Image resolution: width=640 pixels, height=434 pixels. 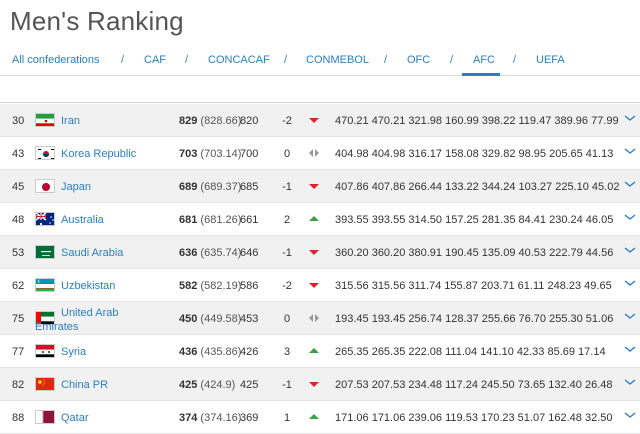 What do you see at coordinates (287, 220) in the screenshot?
I see `rank-movement: 2` at bounding box center [287, 220].